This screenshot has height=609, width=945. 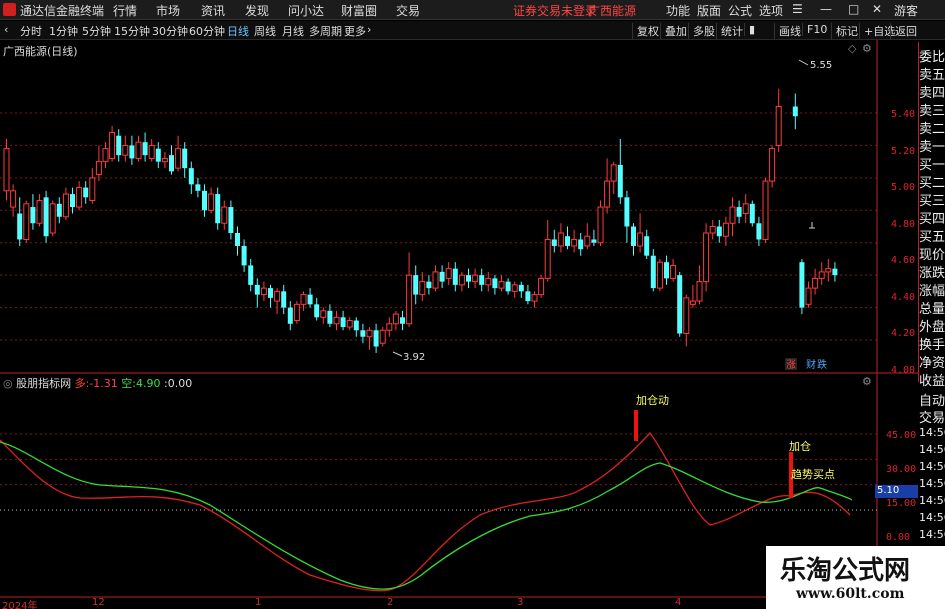 What do you see at coordinates (867, 48) in the screenshot?
I see `price-panel-settings-icon: ⚙` at bounding box center [867, 48].